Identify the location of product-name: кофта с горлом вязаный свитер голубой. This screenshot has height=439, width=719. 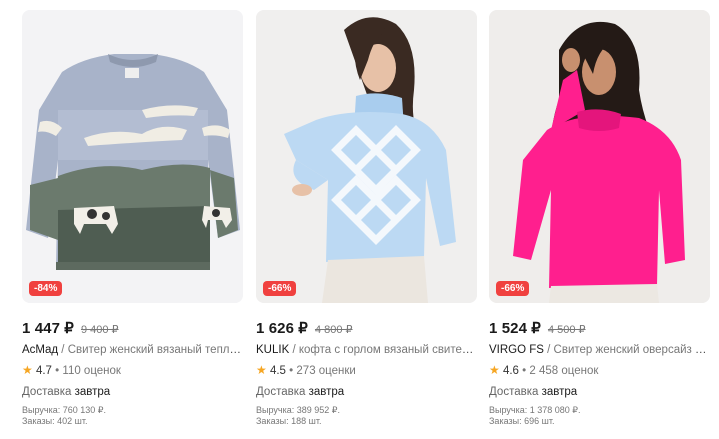
(387, 350).